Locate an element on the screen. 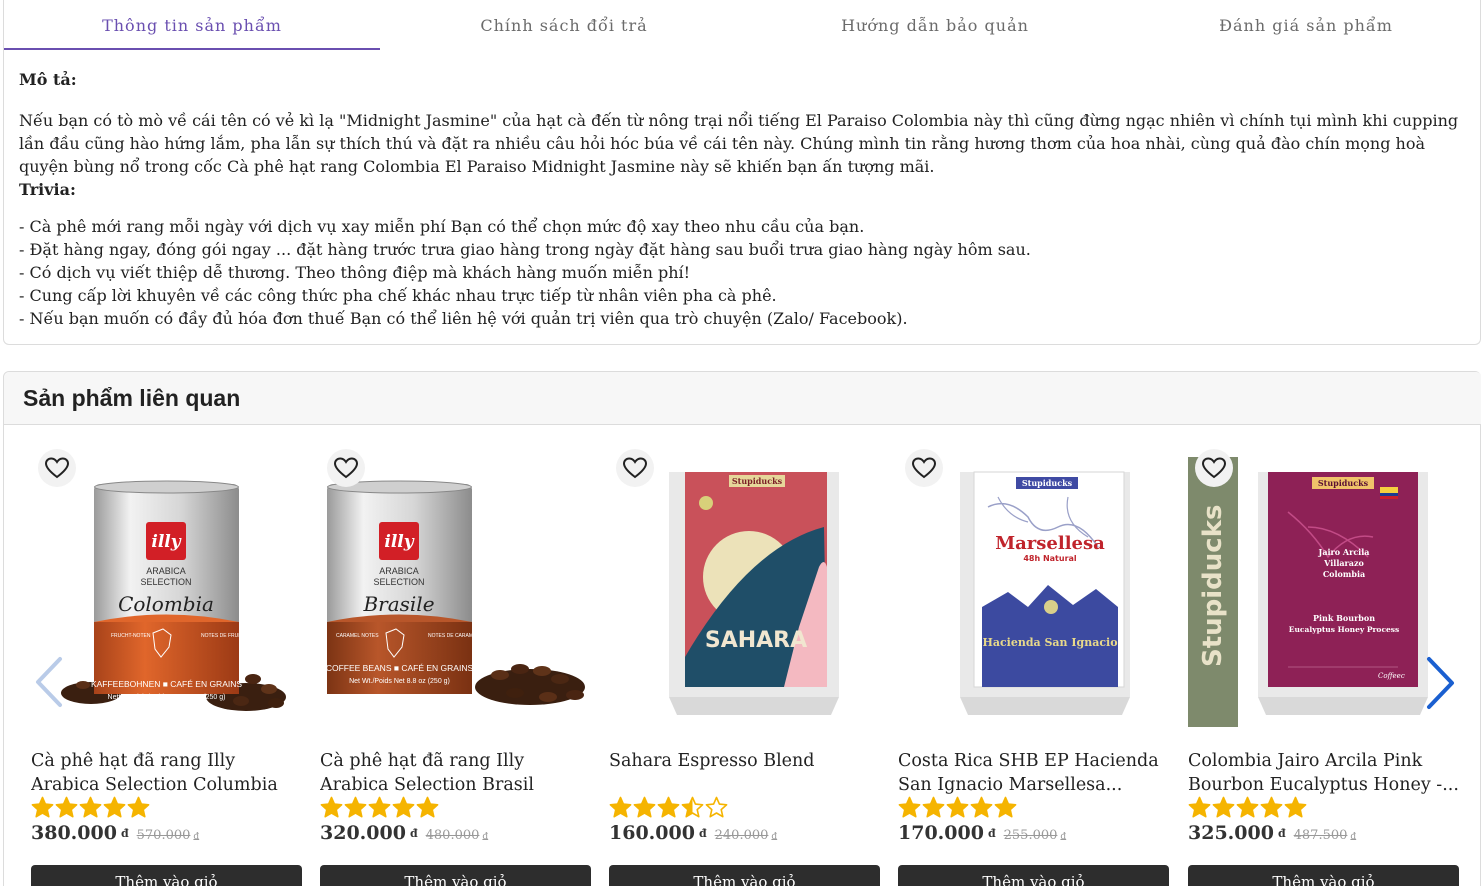 The height and width of the screenshot is (886, 1481). svg-text: KAFFEEBOHNEN ■ CAFÉ EN GRAINS is located at coordinates (166, 684).